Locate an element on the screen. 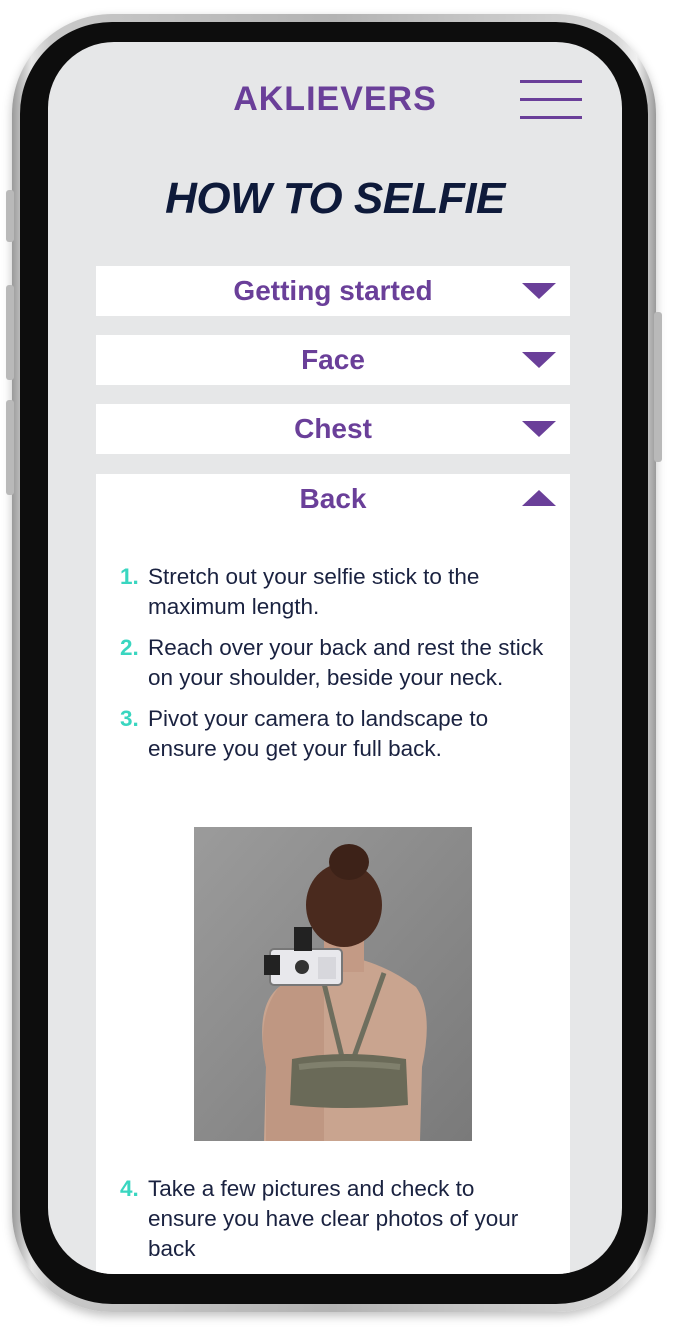  back-selfie-photo is located at coordinates (333, 984).